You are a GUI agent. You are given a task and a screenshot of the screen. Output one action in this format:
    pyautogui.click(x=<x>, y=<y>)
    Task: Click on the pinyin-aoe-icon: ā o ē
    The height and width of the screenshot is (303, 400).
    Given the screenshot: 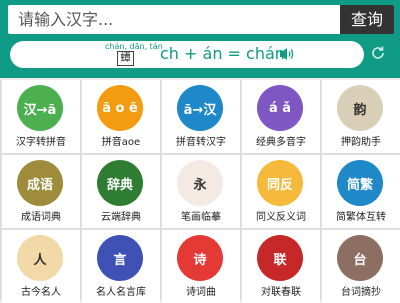 What is the action you would take?
    pyautogui.click(x=120, y=108)
    